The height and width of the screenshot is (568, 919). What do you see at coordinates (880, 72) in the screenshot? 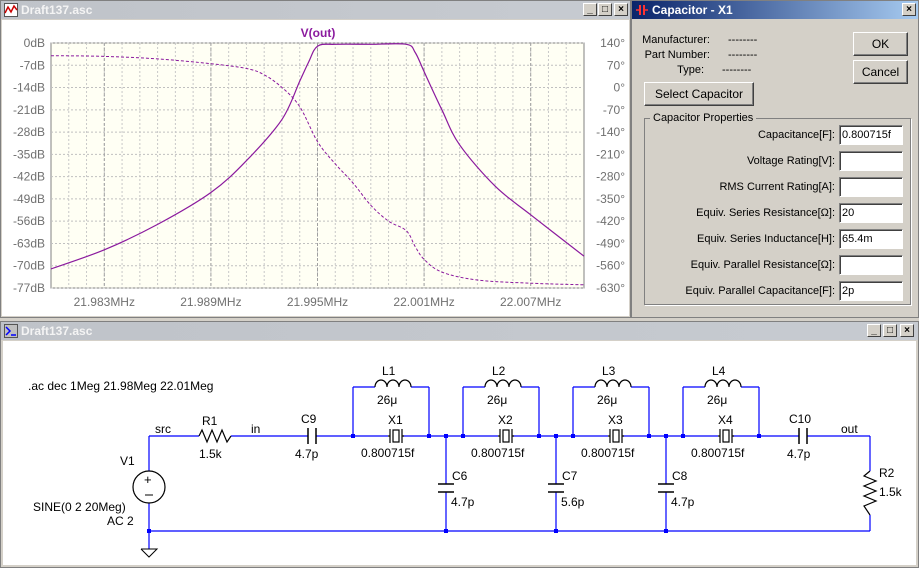
I see `cancel-button: Cancel` at bounding box center [880, 72].